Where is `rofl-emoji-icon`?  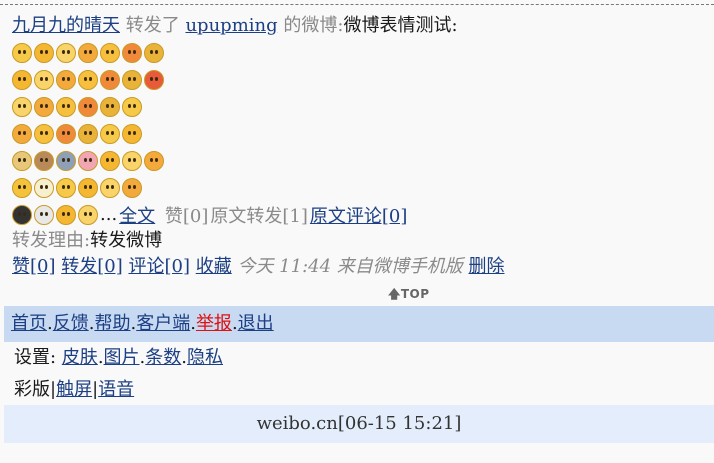
rofl-emoji-icon is located at coordinates (154, 52).